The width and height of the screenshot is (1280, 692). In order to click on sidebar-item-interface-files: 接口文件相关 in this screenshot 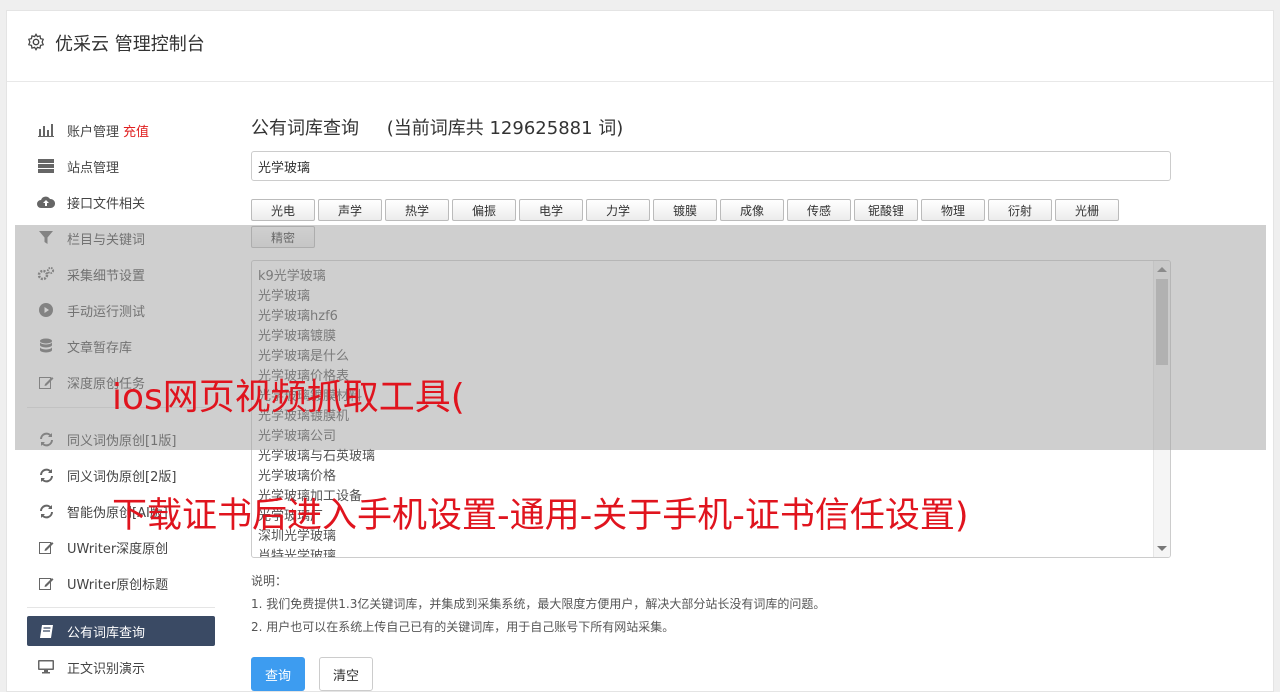, I will do `click(121, 202)`.